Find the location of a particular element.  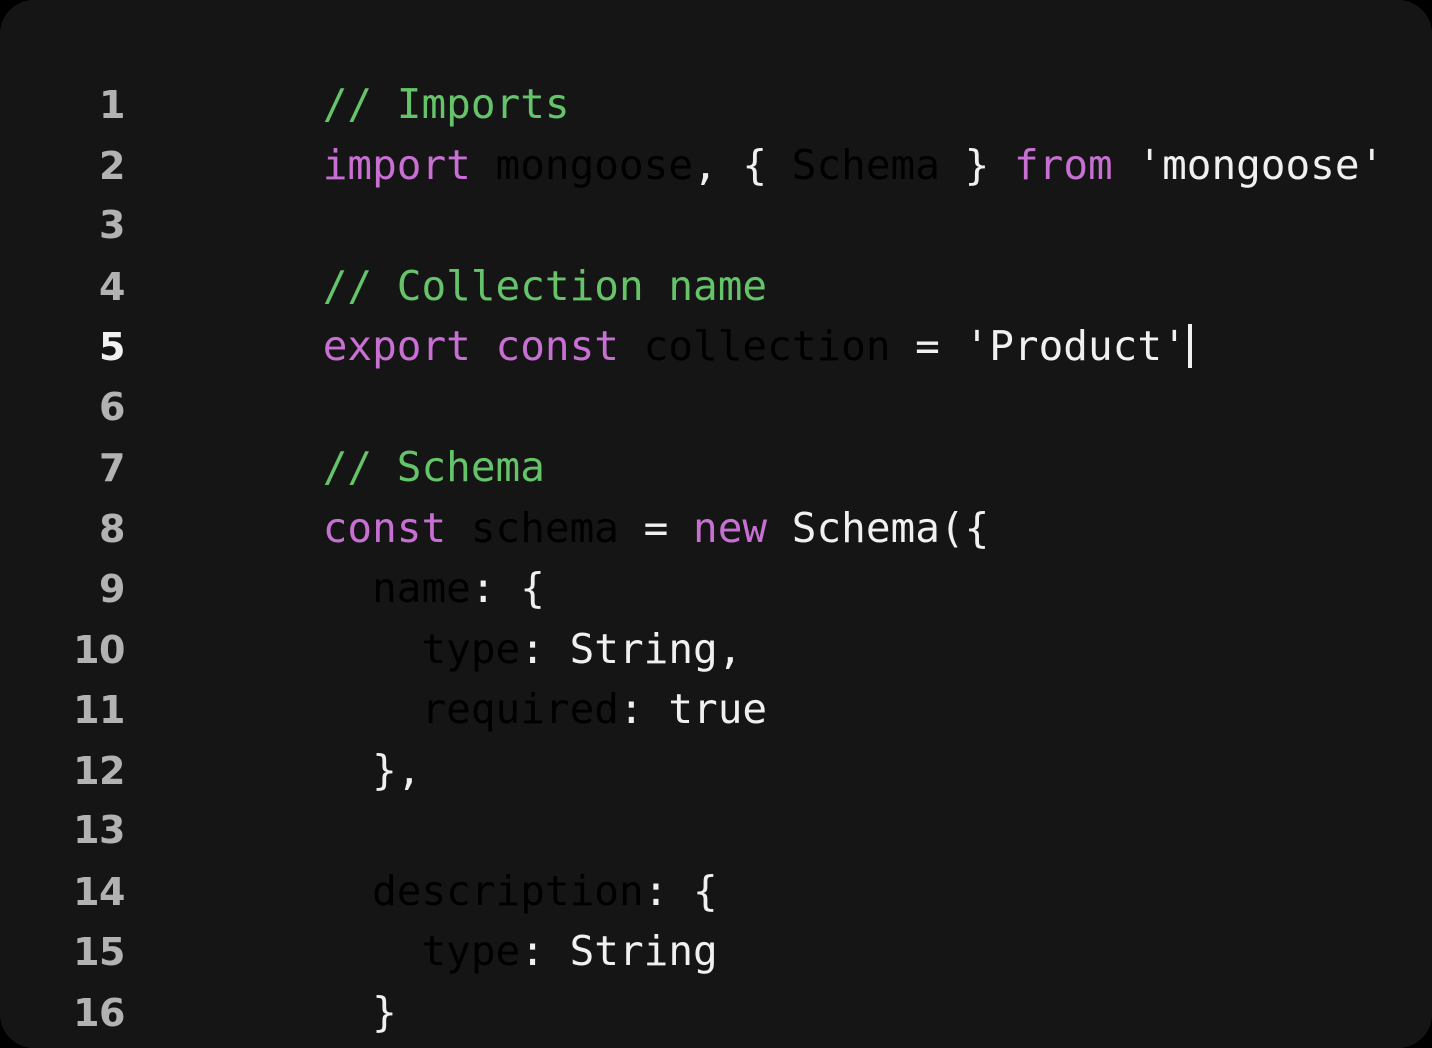

line-number: 11 is located at coordinates (99, 710).